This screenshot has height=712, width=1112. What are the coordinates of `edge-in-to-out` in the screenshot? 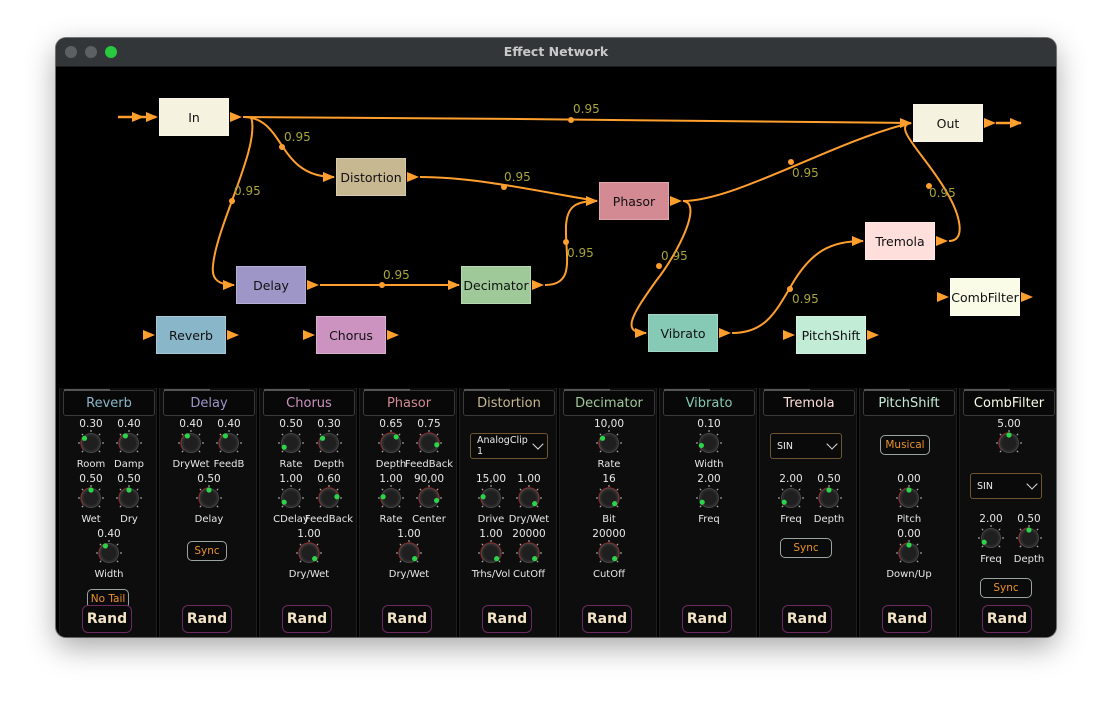 It's located at (577, 120).